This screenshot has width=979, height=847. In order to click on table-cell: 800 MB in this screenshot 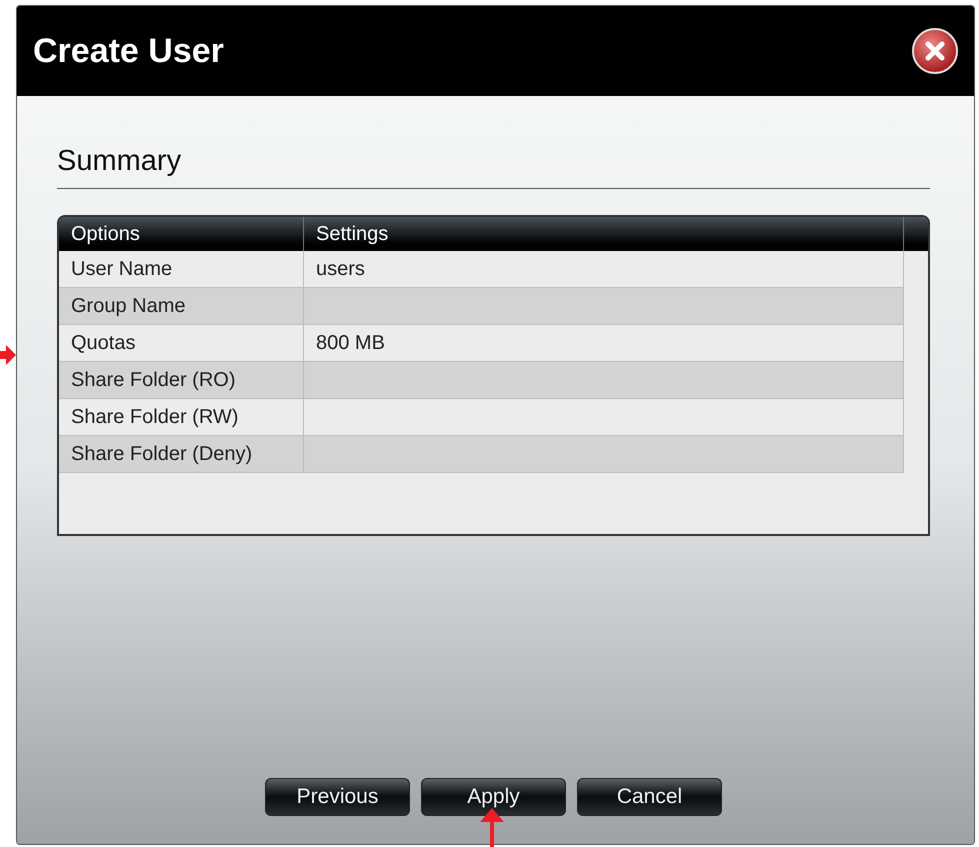, I will do `click(604, 342)`.